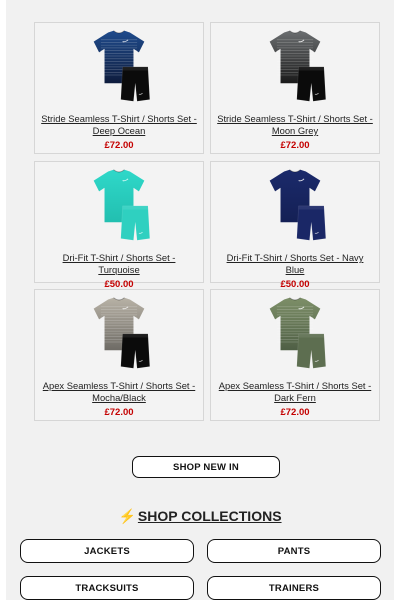  What do you see at coordinates (119, 264) in the screenshot?
I see `product-name-link: Dri-Fit T-Shirt / Shorts Set - Turquoise` at bounding box center [119, 264].